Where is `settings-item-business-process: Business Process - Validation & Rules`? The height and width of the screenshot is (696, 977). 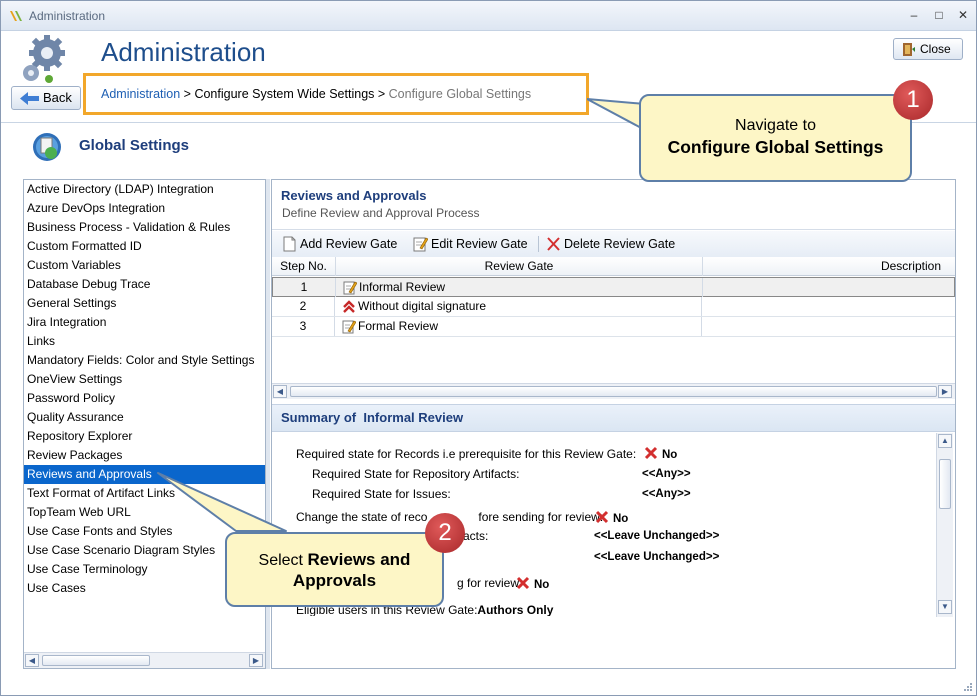
settings-item-business-process: Business Process - Validation & Rules is located at coordinates (144, 227).